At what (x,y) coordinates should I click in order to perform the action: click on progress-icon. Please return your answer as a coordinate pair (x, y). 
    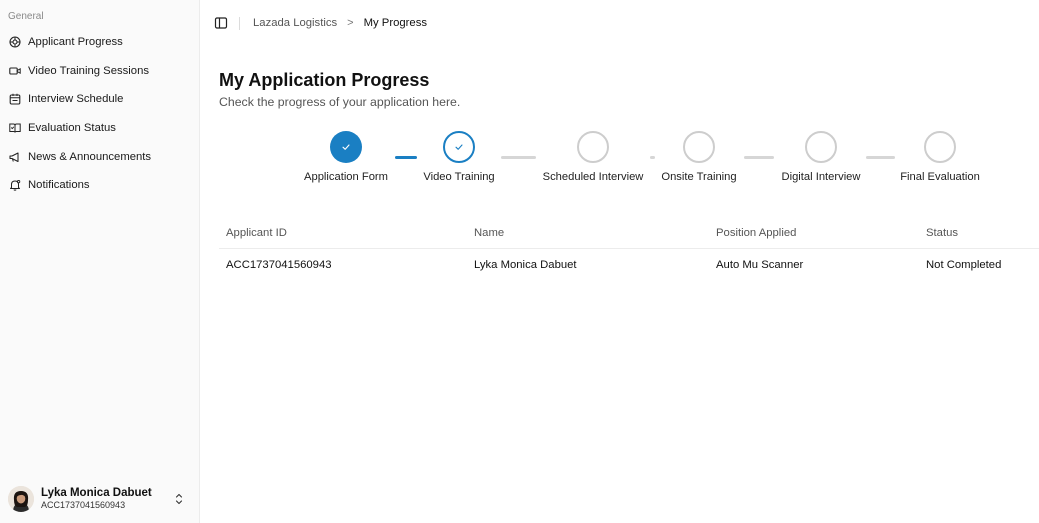
    Looking at the image, I should click on (15, 42).